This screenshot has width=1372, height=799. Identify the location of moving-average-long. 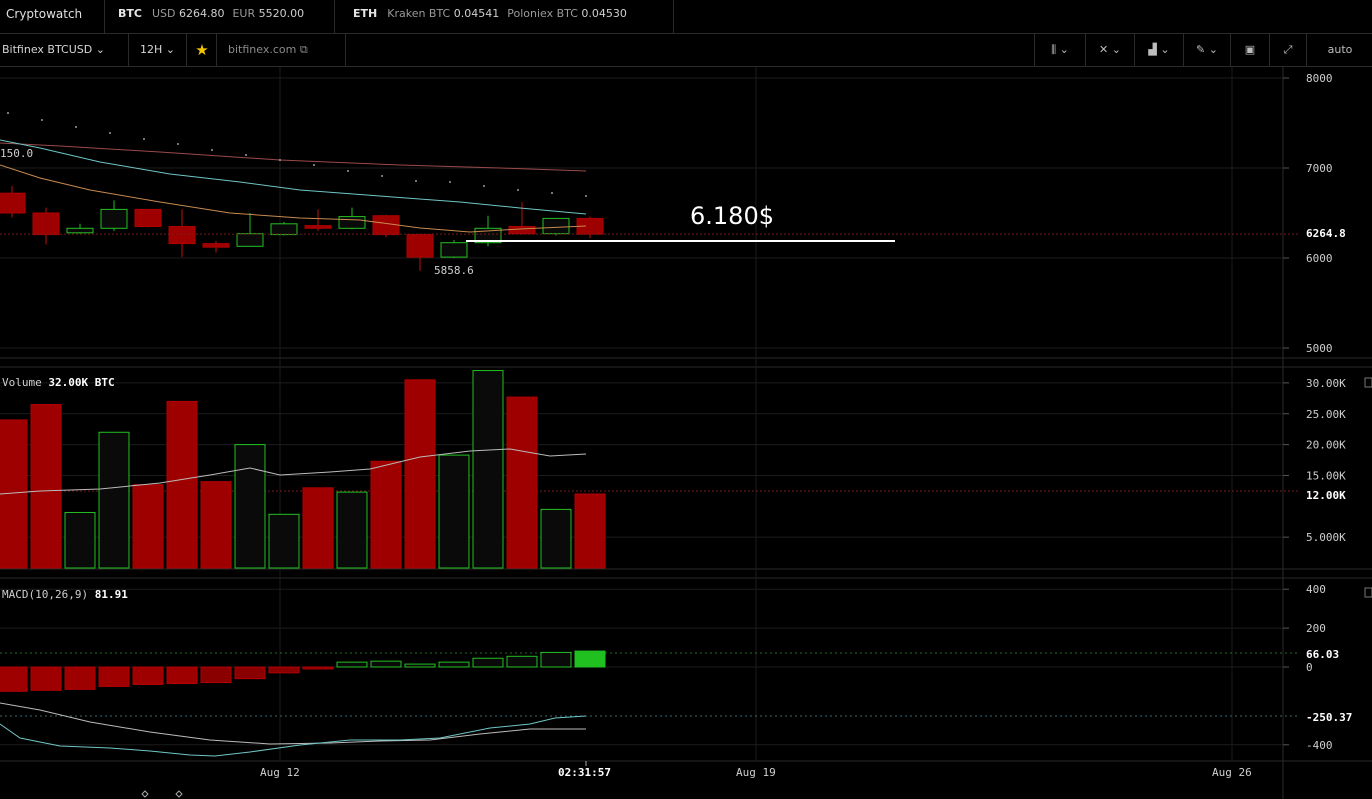
(293, 157).